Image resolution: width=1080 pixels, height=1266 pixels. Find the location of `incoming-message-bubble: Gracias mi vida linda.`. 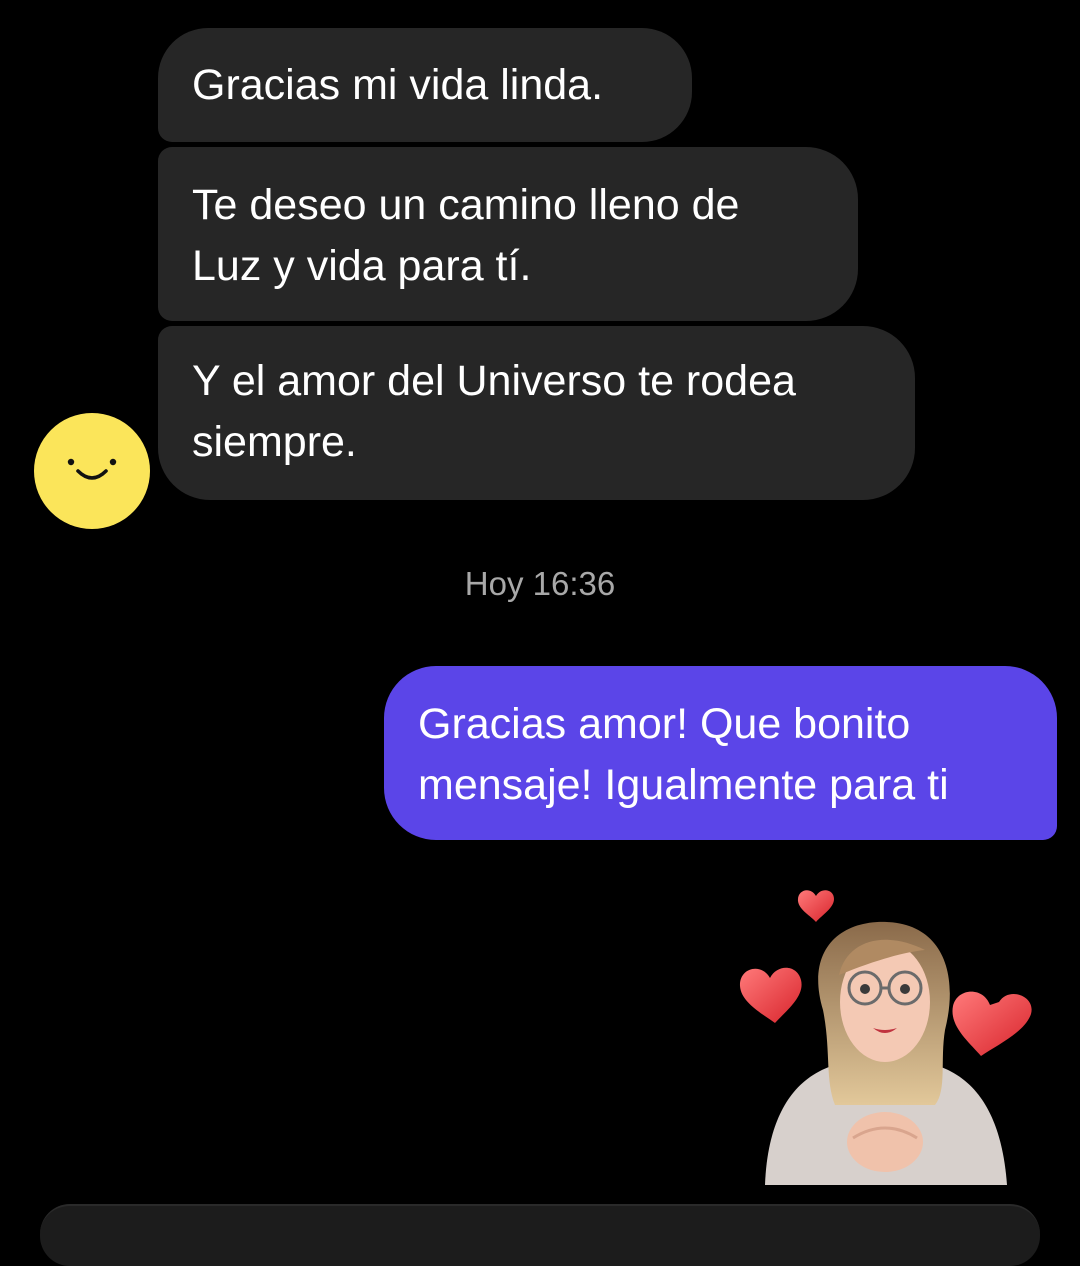

incoming-message-bubble: Gracias mi vida linda. is located at coordinates (425, 85).